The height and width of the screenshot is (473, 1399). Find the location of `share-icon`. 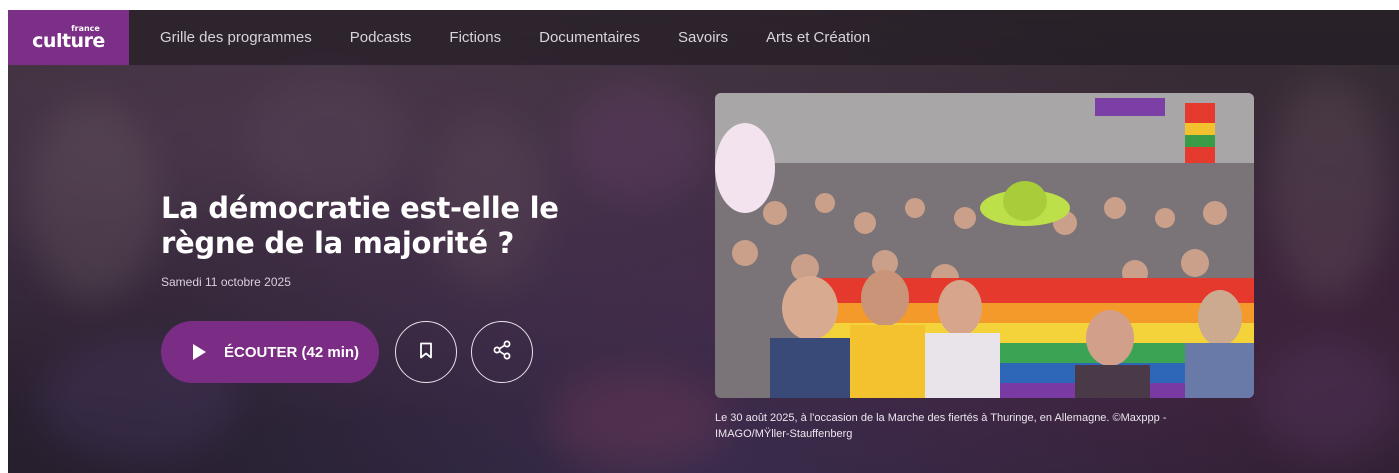

share-icon is located at coordinates (502, 352).